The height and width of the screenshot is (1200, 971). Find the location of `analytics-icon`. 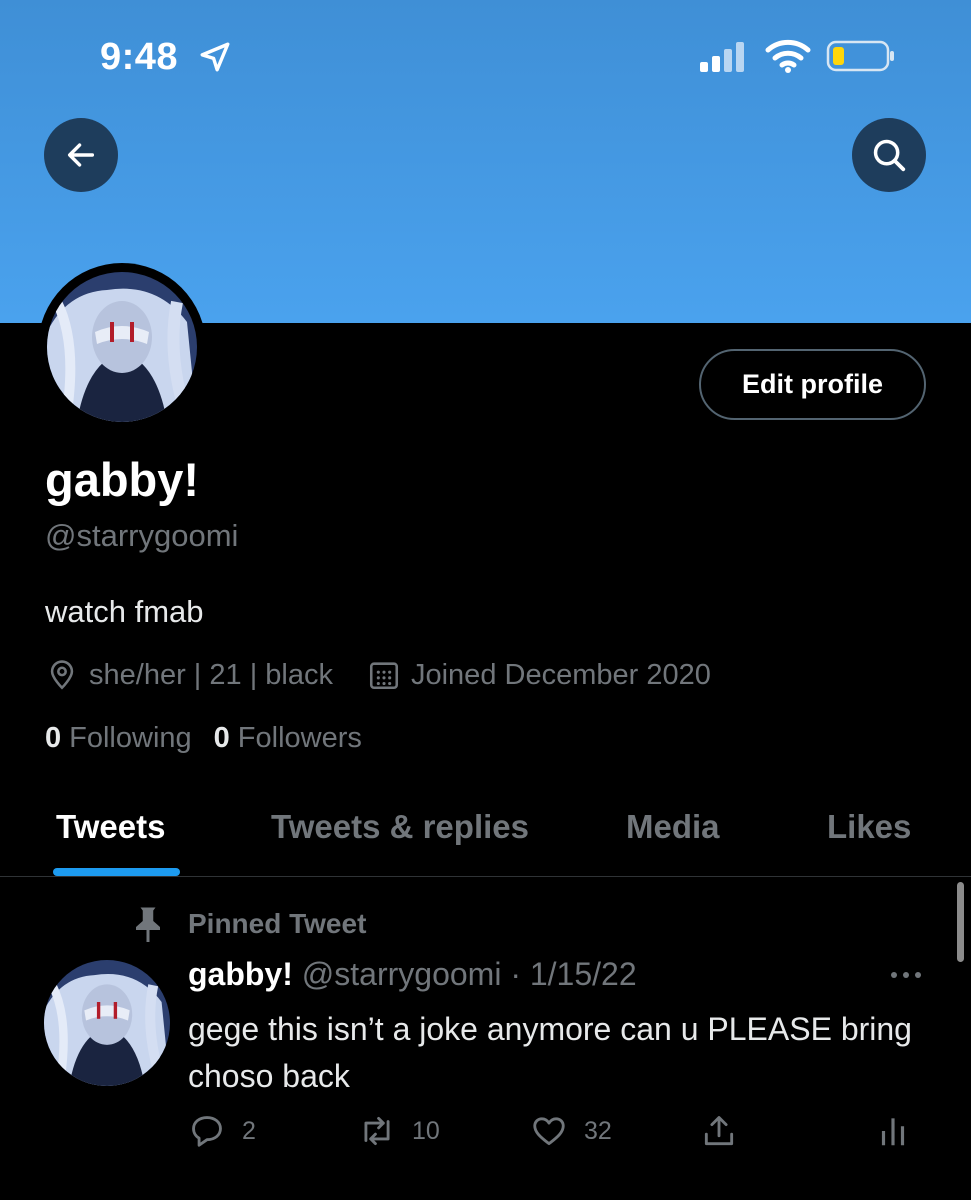

analytics-icon is located at coordinates (893, 1132).